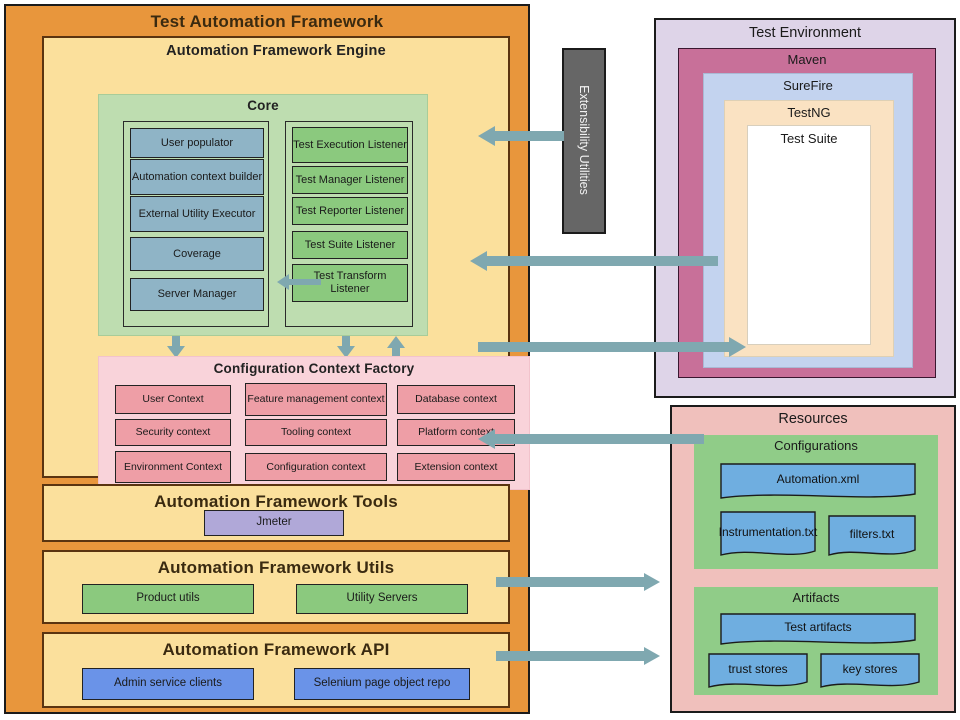 The image size is (960, 720). What do you see at coordinates (276, 51) in the screenshot?
I see `automation-framework-engine-title: Automation Framework Engine` at bounding box center [276, 51].